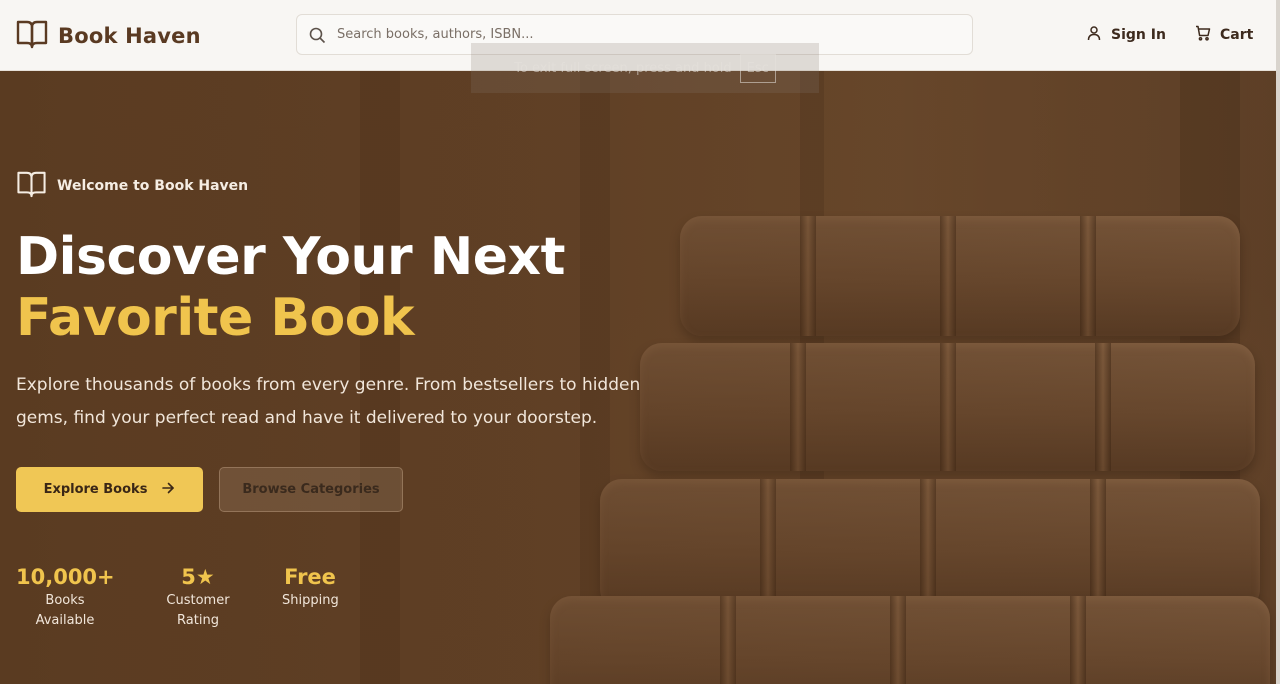 The width and height of the screenshot is (1280, 684). Describe the element at coordinates (198, 577) in the screenshot. I see `stat-value: 5★` at that location.